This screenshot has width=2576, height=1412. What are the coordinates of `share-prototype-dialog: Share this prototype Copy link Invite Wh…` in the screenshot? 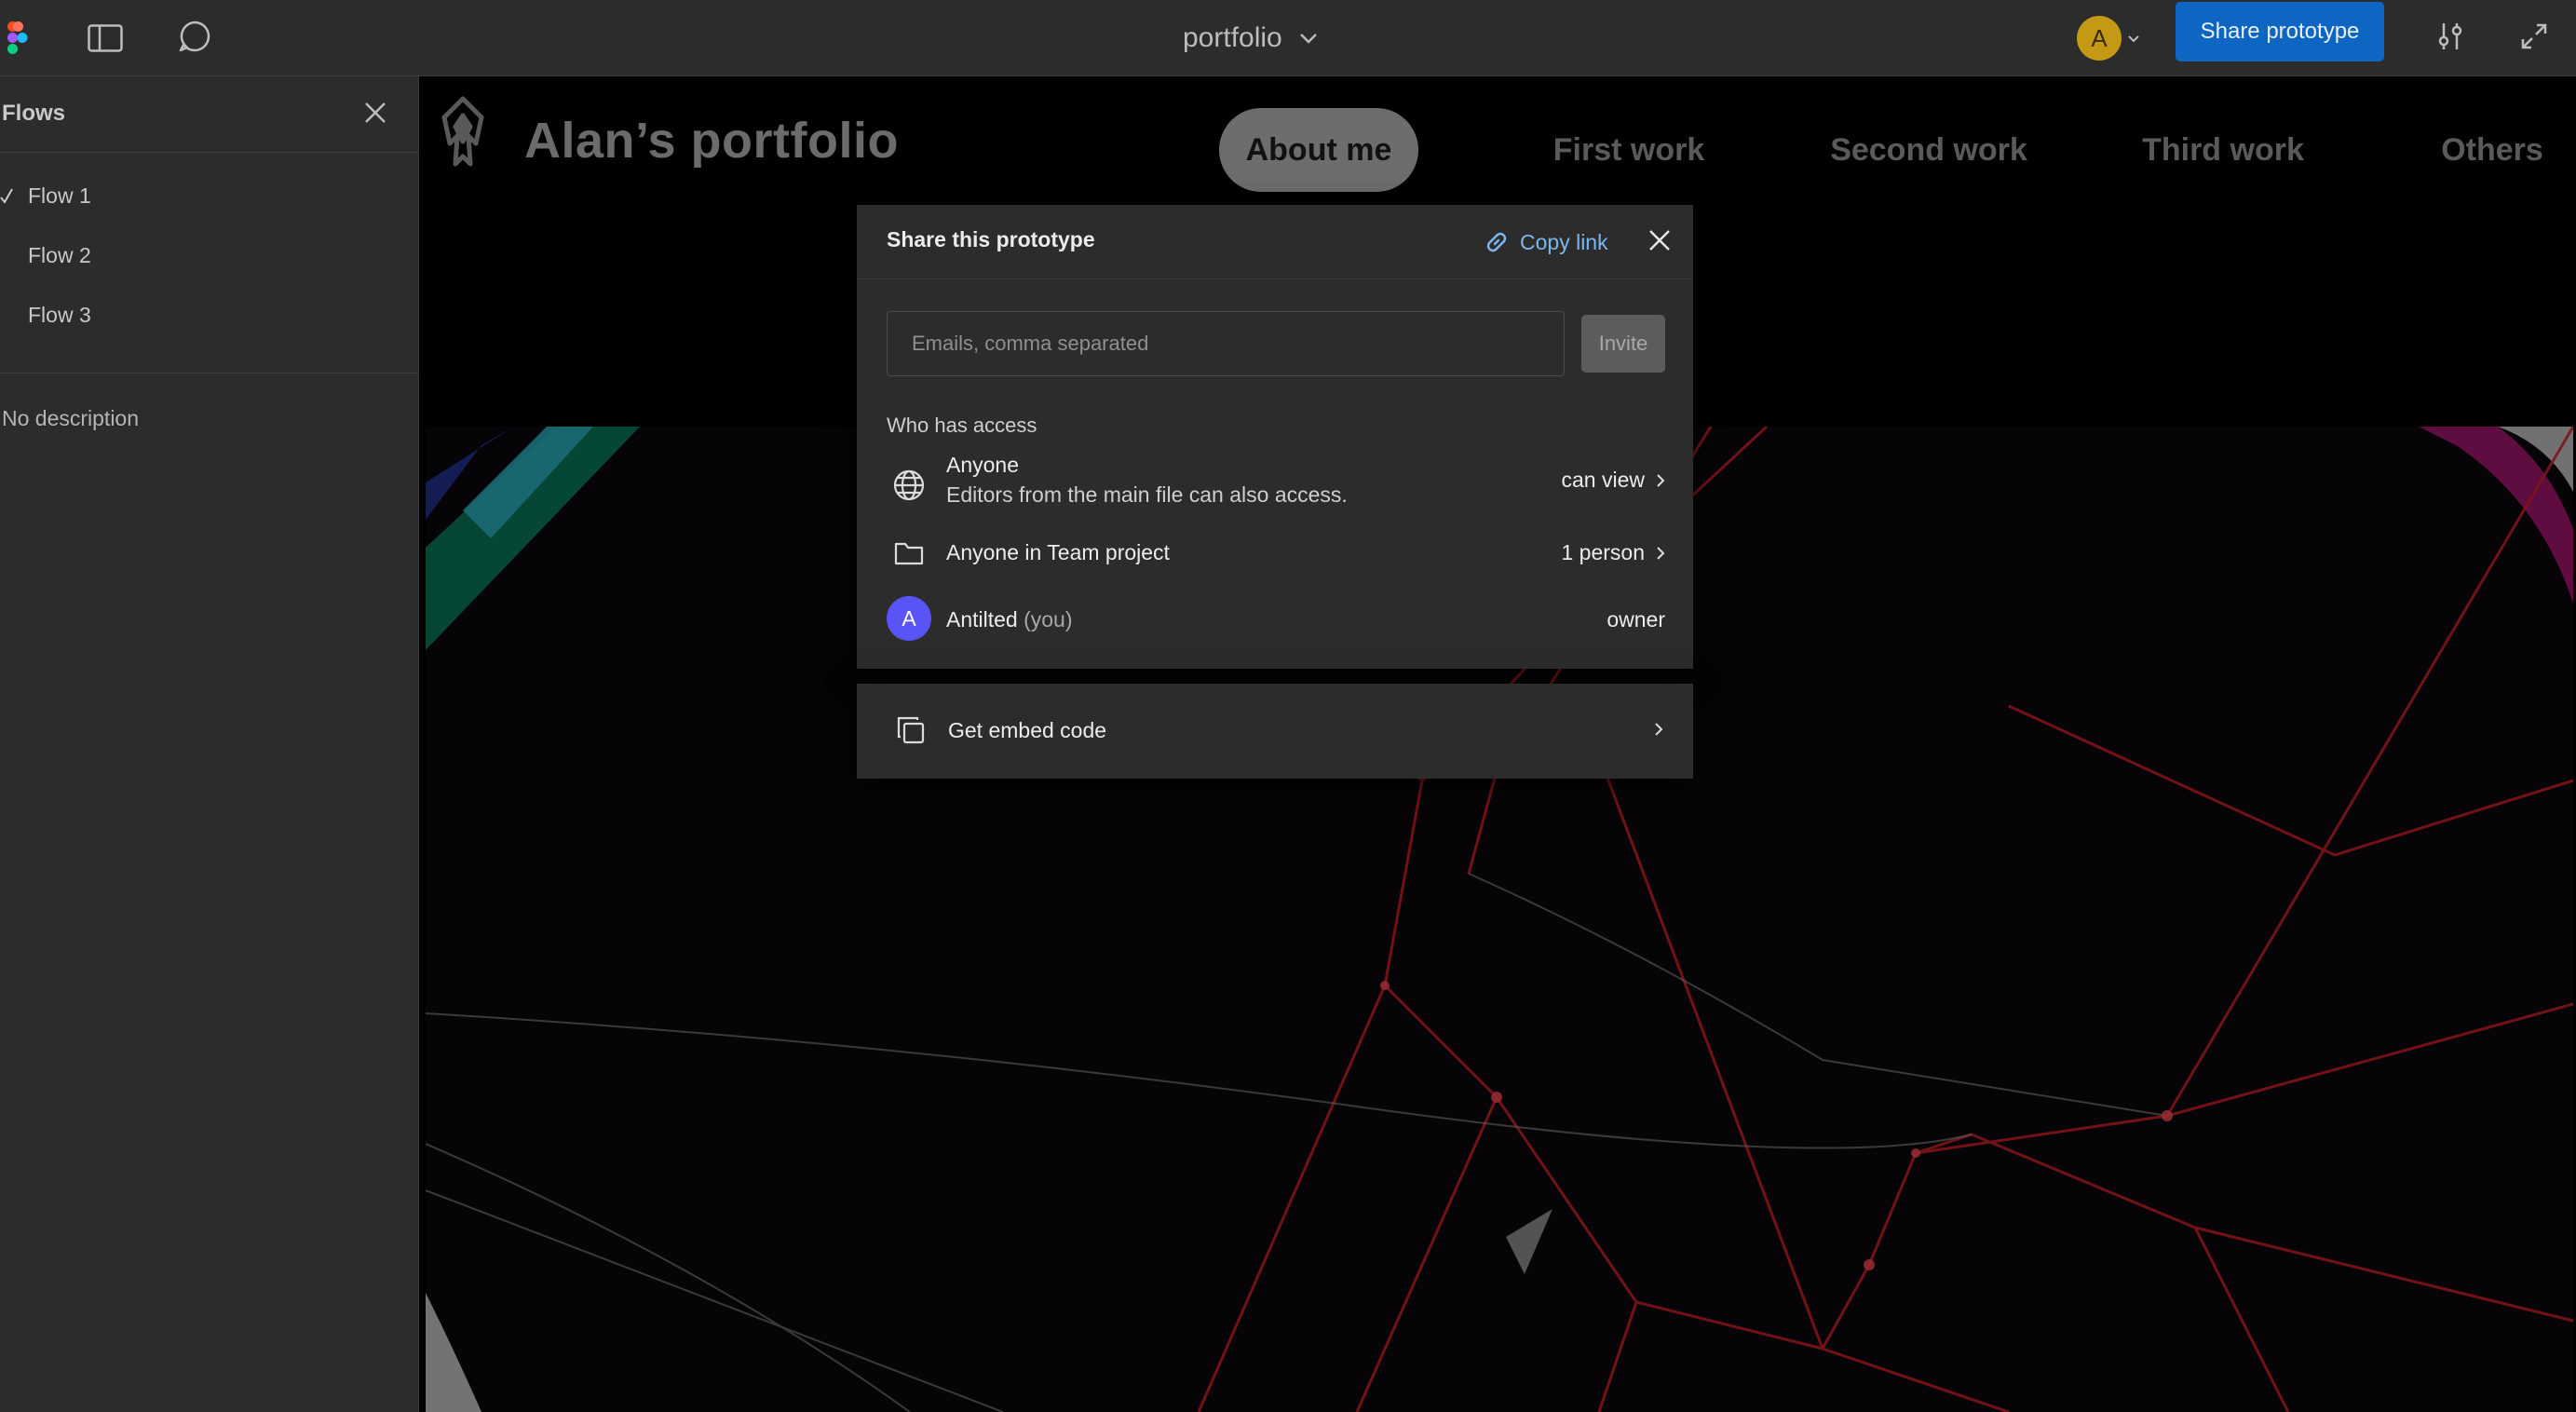 It's located at (1275, 437).